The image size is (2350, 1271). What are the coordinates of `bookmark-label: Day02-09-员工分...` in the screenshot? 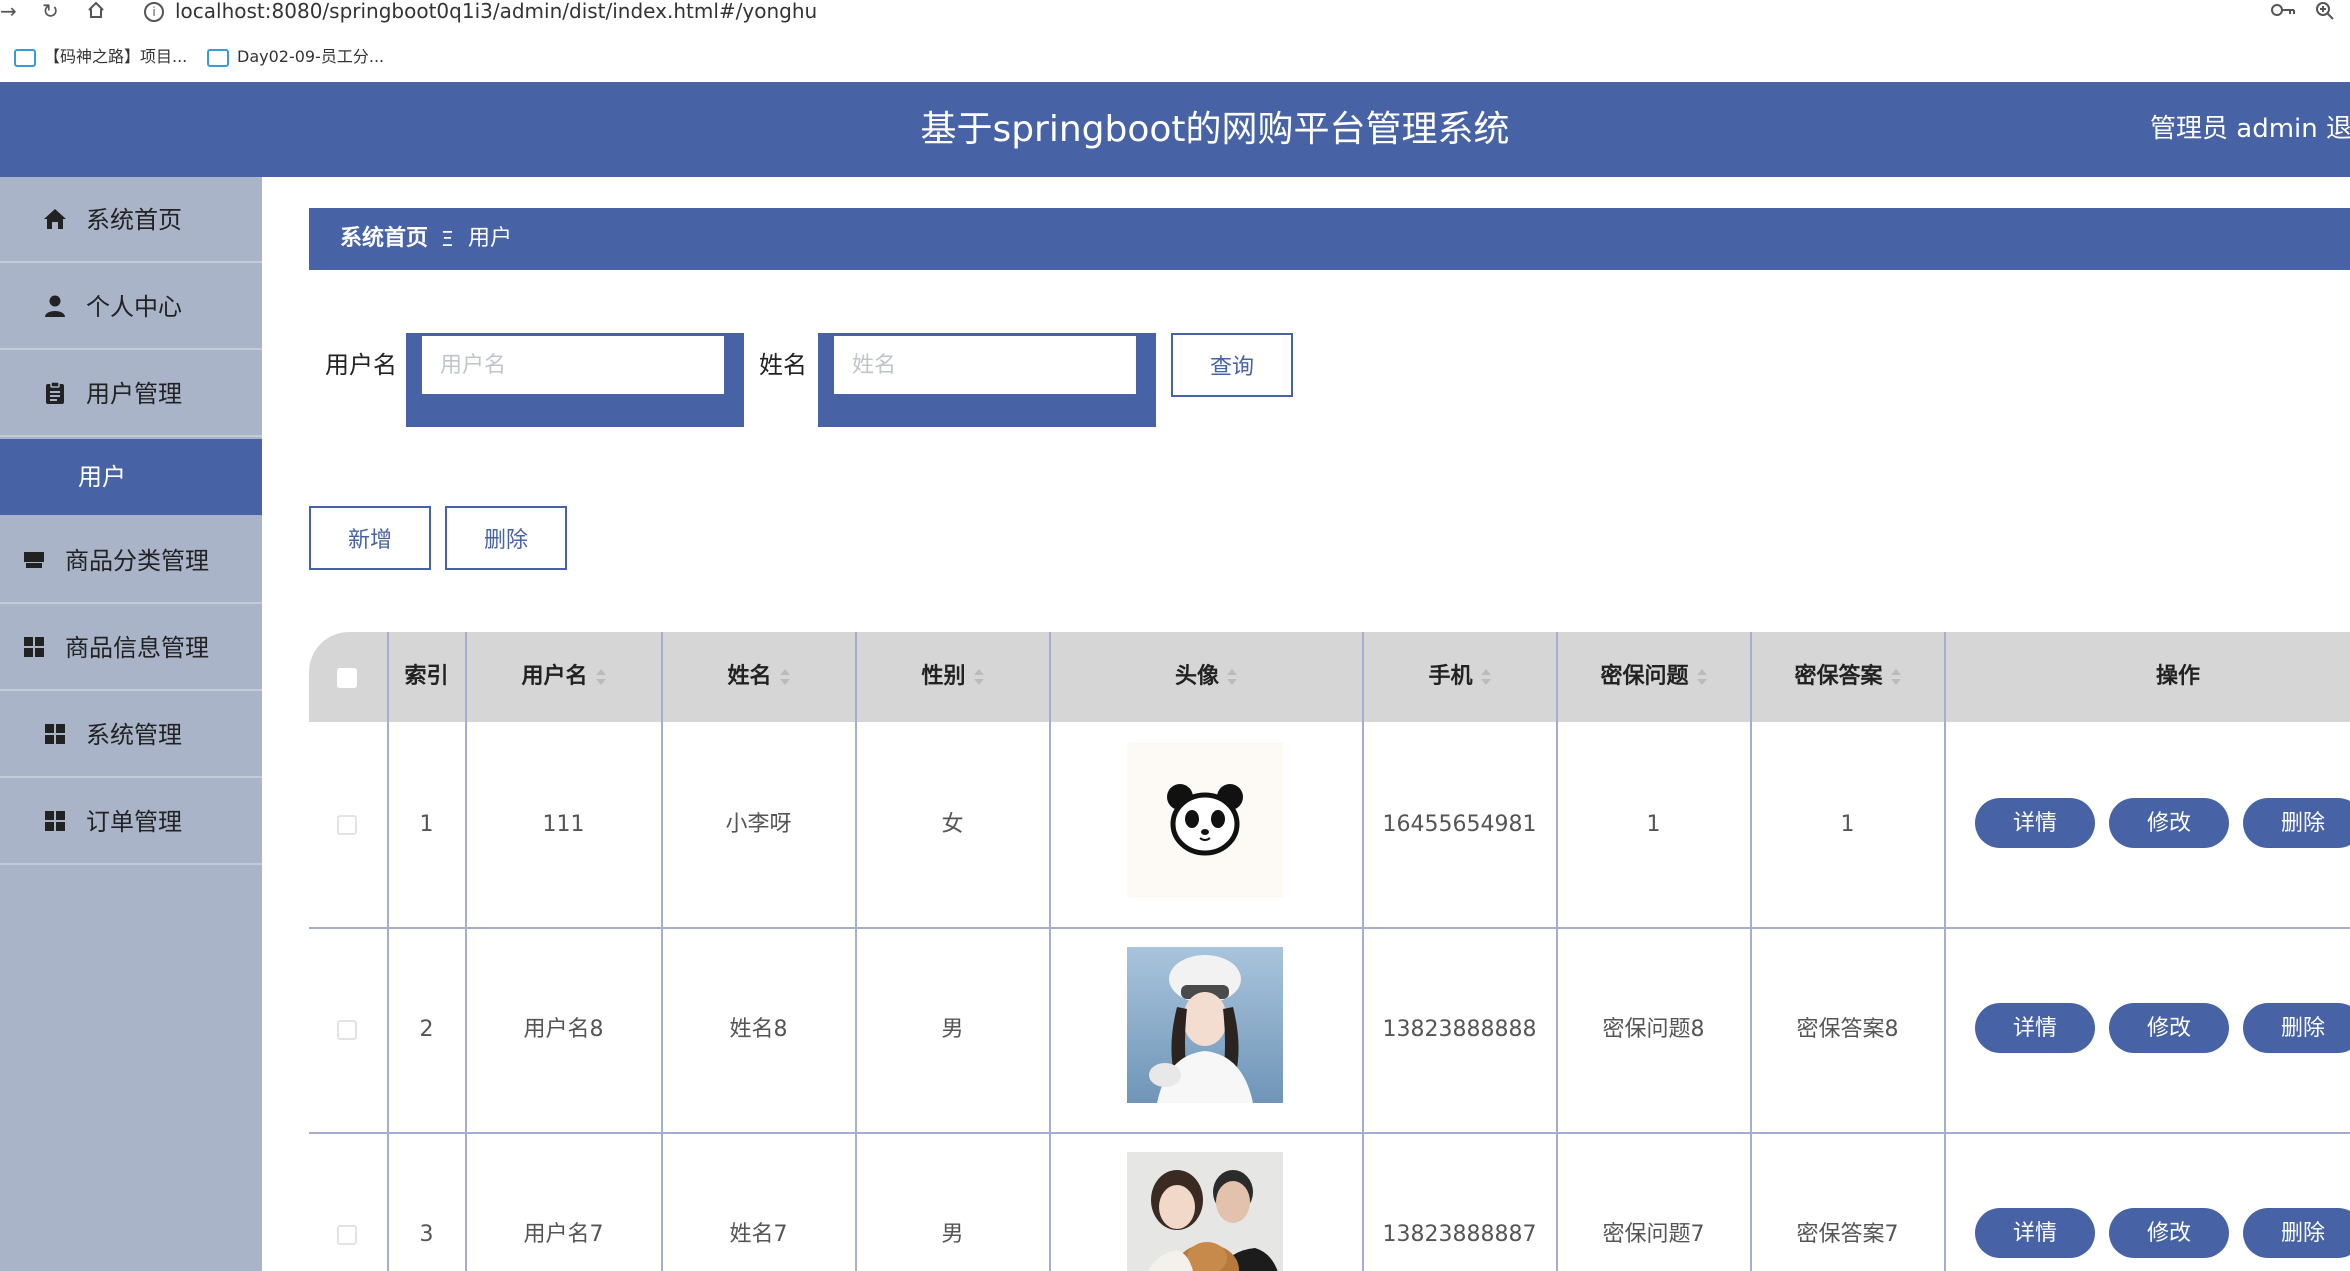 It's located at (311, 56).